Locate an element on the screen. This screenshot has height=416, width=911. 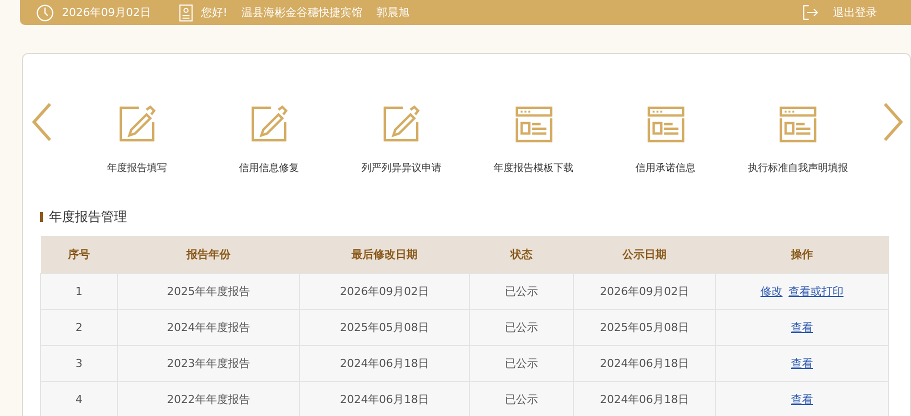
table-cell: 2023年年度报告 is located at coordinates (209, 364).